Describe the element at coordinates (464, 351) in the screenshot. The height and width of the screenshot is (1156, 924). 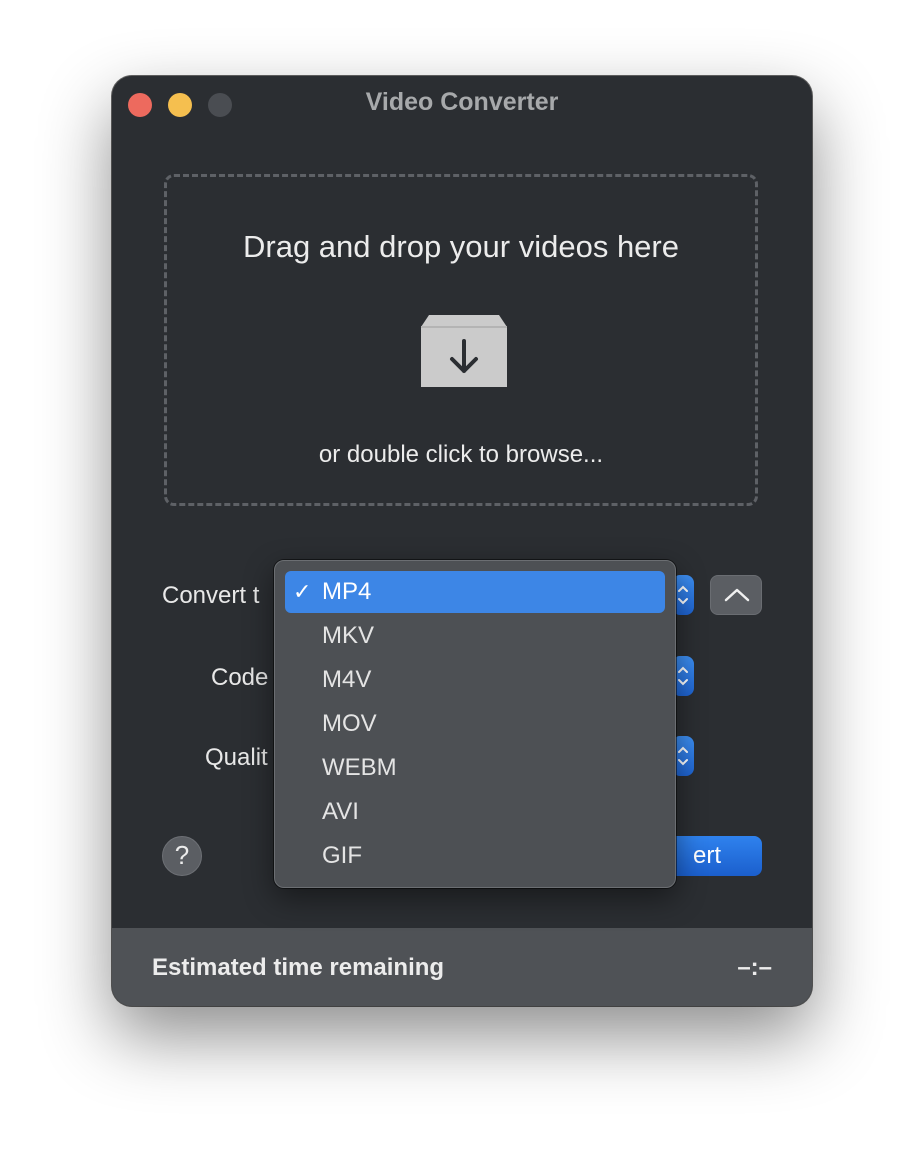
I see `download-box-icon` at that location.